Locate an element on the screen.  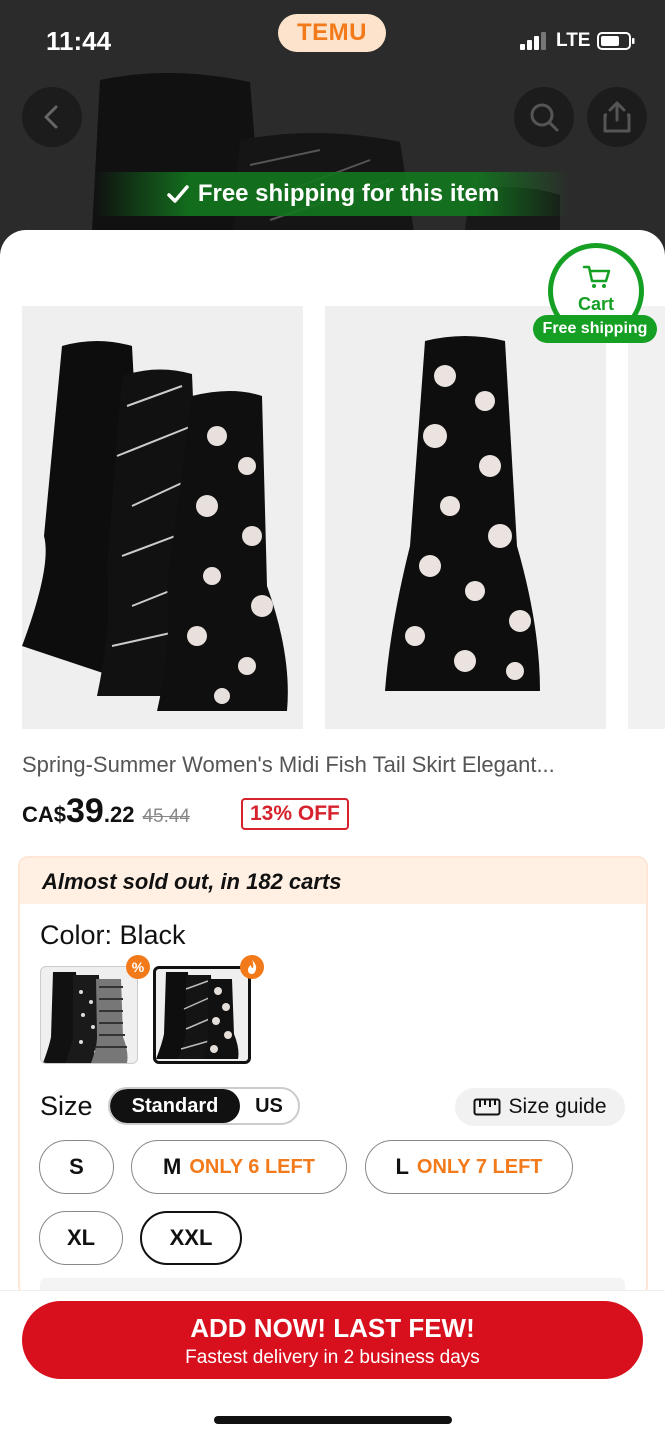
share-icon is located at coordinates (617, 117).